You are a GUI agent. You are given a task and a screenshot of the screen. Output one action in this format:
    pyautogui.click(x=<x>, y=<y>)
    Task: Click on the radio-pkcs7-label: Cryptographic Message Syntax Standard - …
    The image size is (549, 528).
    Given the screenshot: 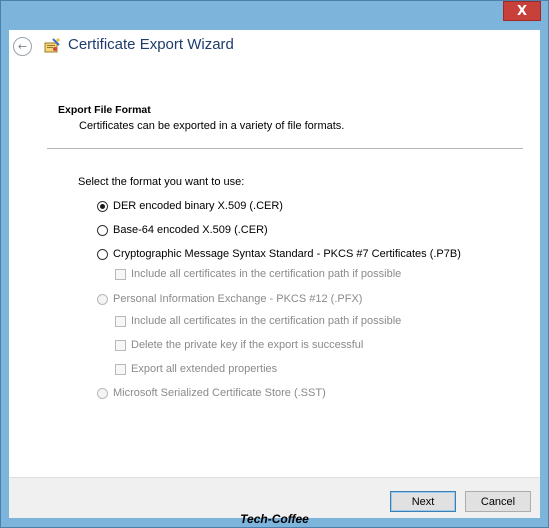 What is the action you would take?
    pyautogui.click(x=287, y=254)
    